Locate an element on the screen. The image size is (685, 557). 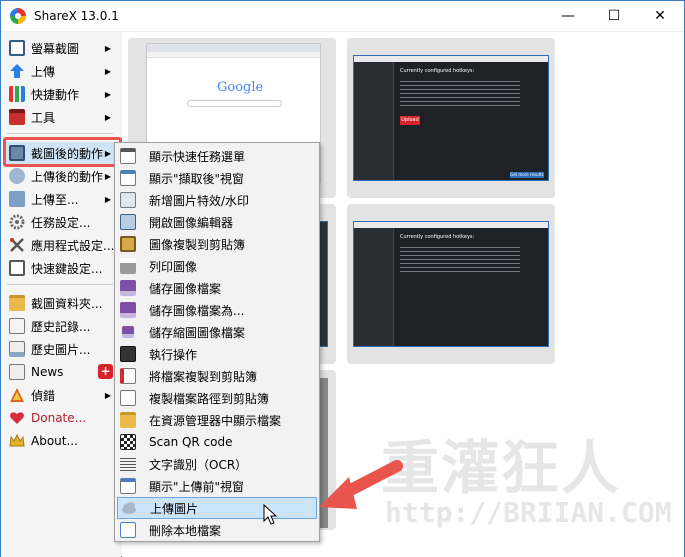
annotation-arrow is located at coordinates (361, 484).